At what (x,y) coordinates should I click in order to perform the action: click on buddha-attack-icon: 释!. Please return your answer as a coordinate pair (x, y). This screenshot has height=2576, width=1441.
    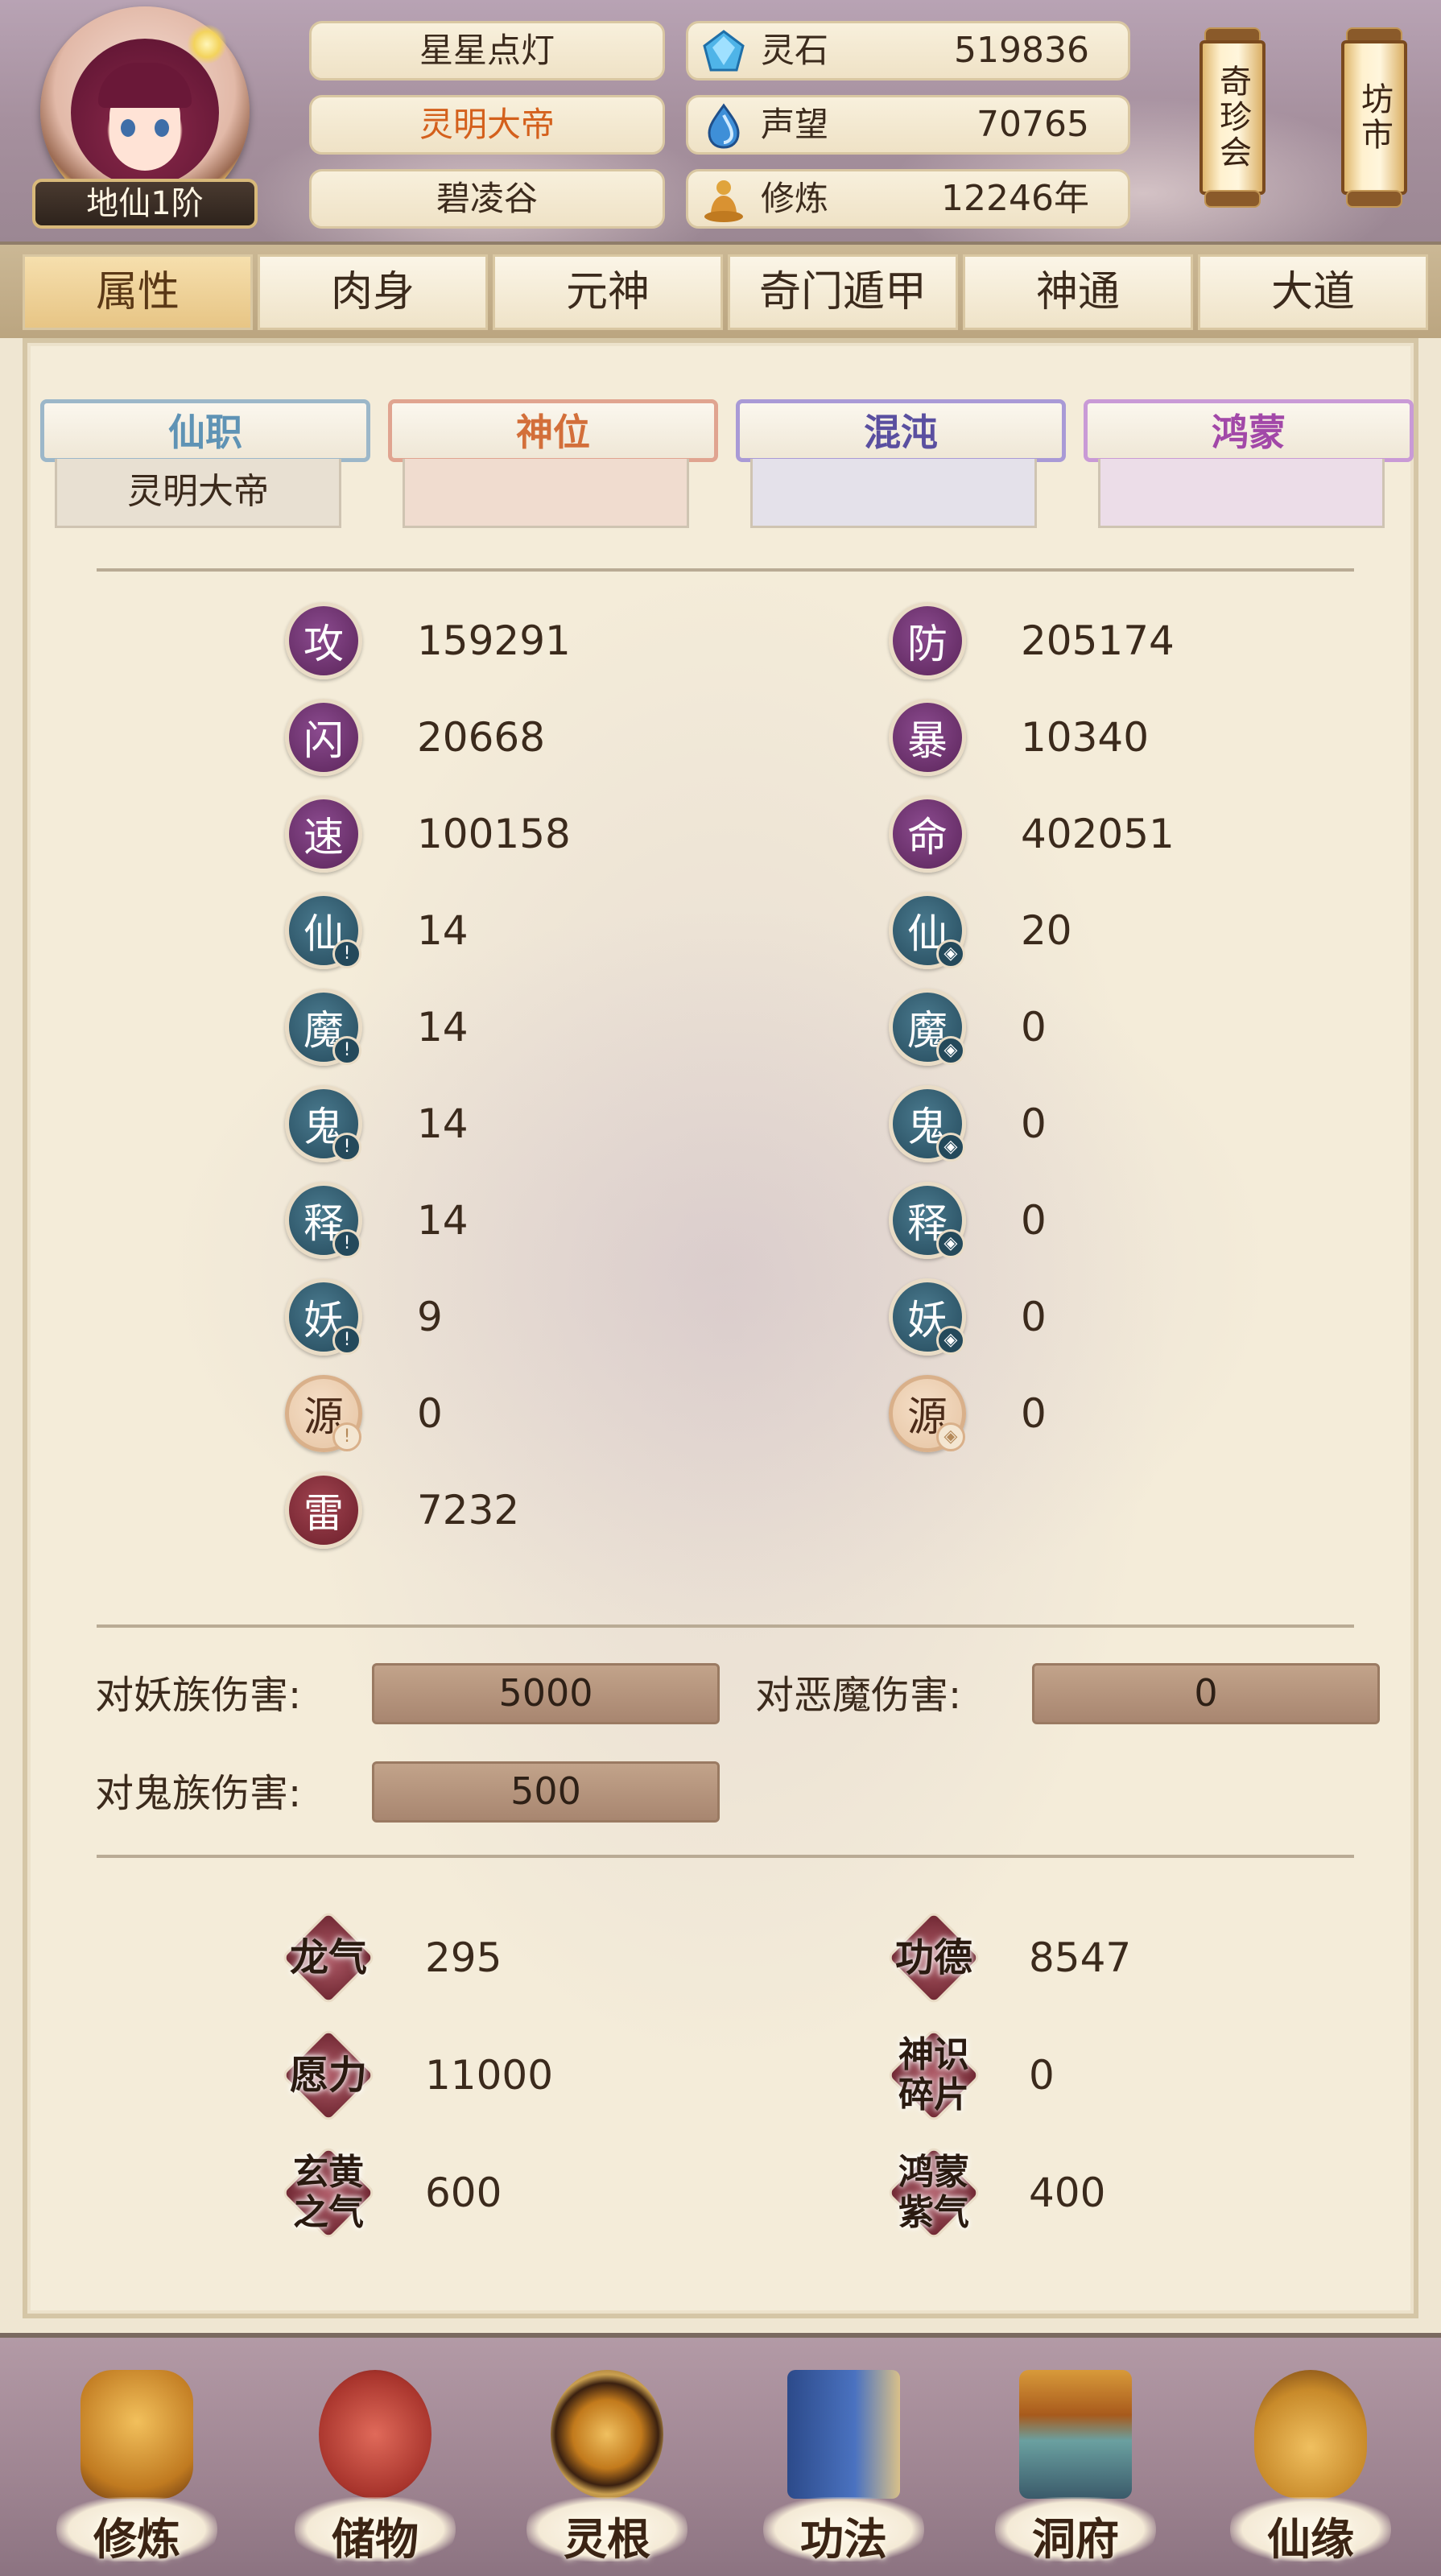
    Looking at the image, I should click on (323, 1220).